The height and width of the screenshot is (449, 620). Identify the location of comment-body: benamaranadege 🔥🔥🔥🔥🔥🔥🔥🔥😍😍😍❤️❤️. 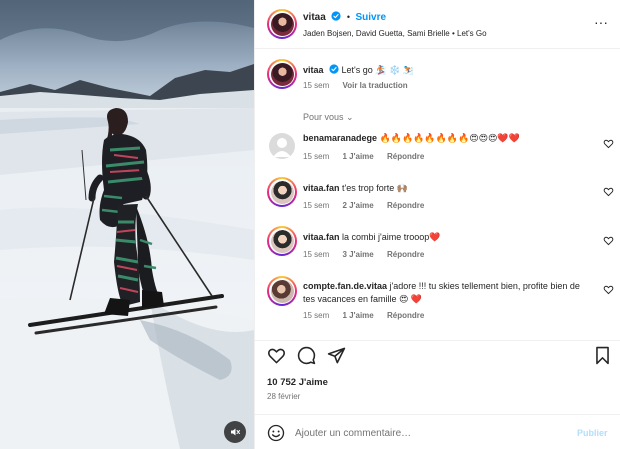
(448, 138).